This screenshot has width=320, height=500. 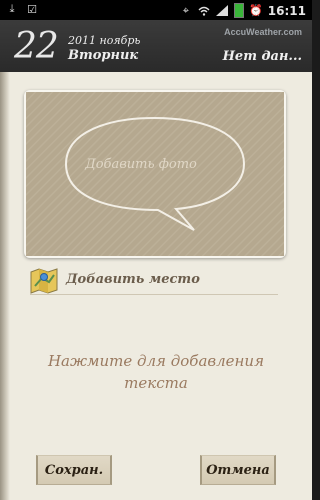 What do you see at coordinates (255, 10) in the screenshot?
I see `alarm-icon: ⏰` at bounding box center [255, 10].